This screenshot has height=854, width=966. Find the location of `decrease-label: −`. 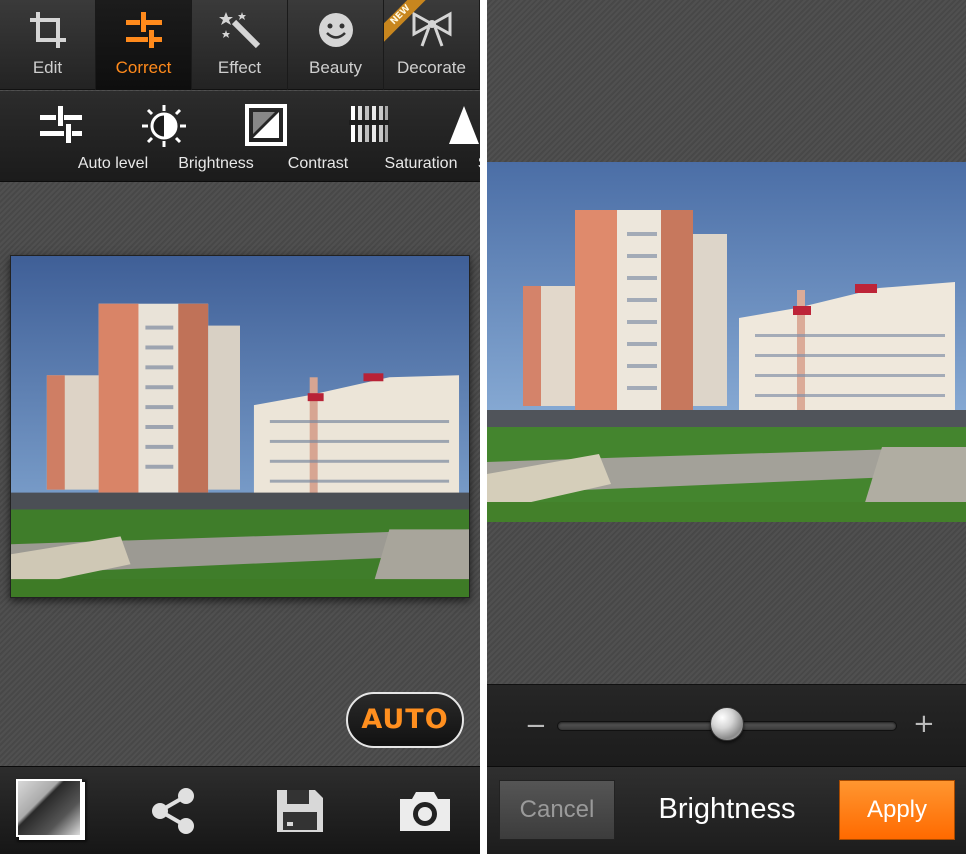

decrease-label: − is located at coordinates (536, 726).